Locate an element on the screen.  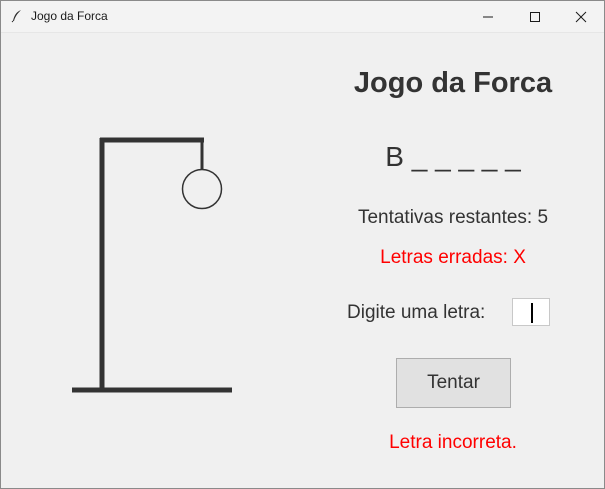
window-title: Jogo da Forca is located at coordinates (69, 16).